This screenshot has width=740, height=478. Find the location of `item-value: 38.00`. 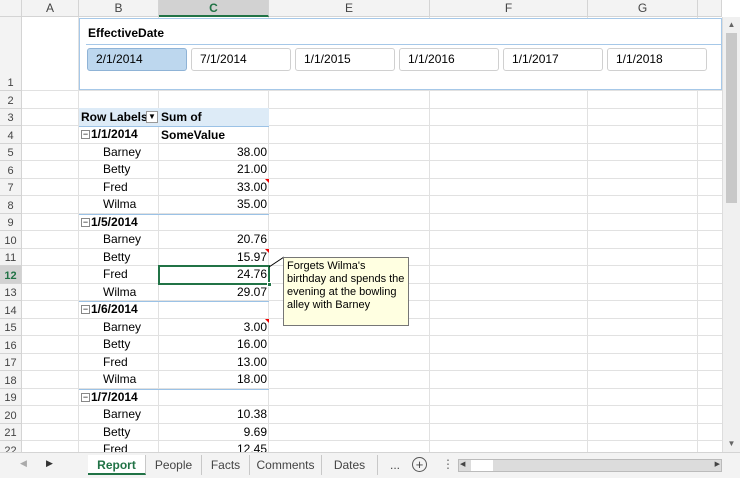

item-value: 38.00 is located at coordinates (213, 152).